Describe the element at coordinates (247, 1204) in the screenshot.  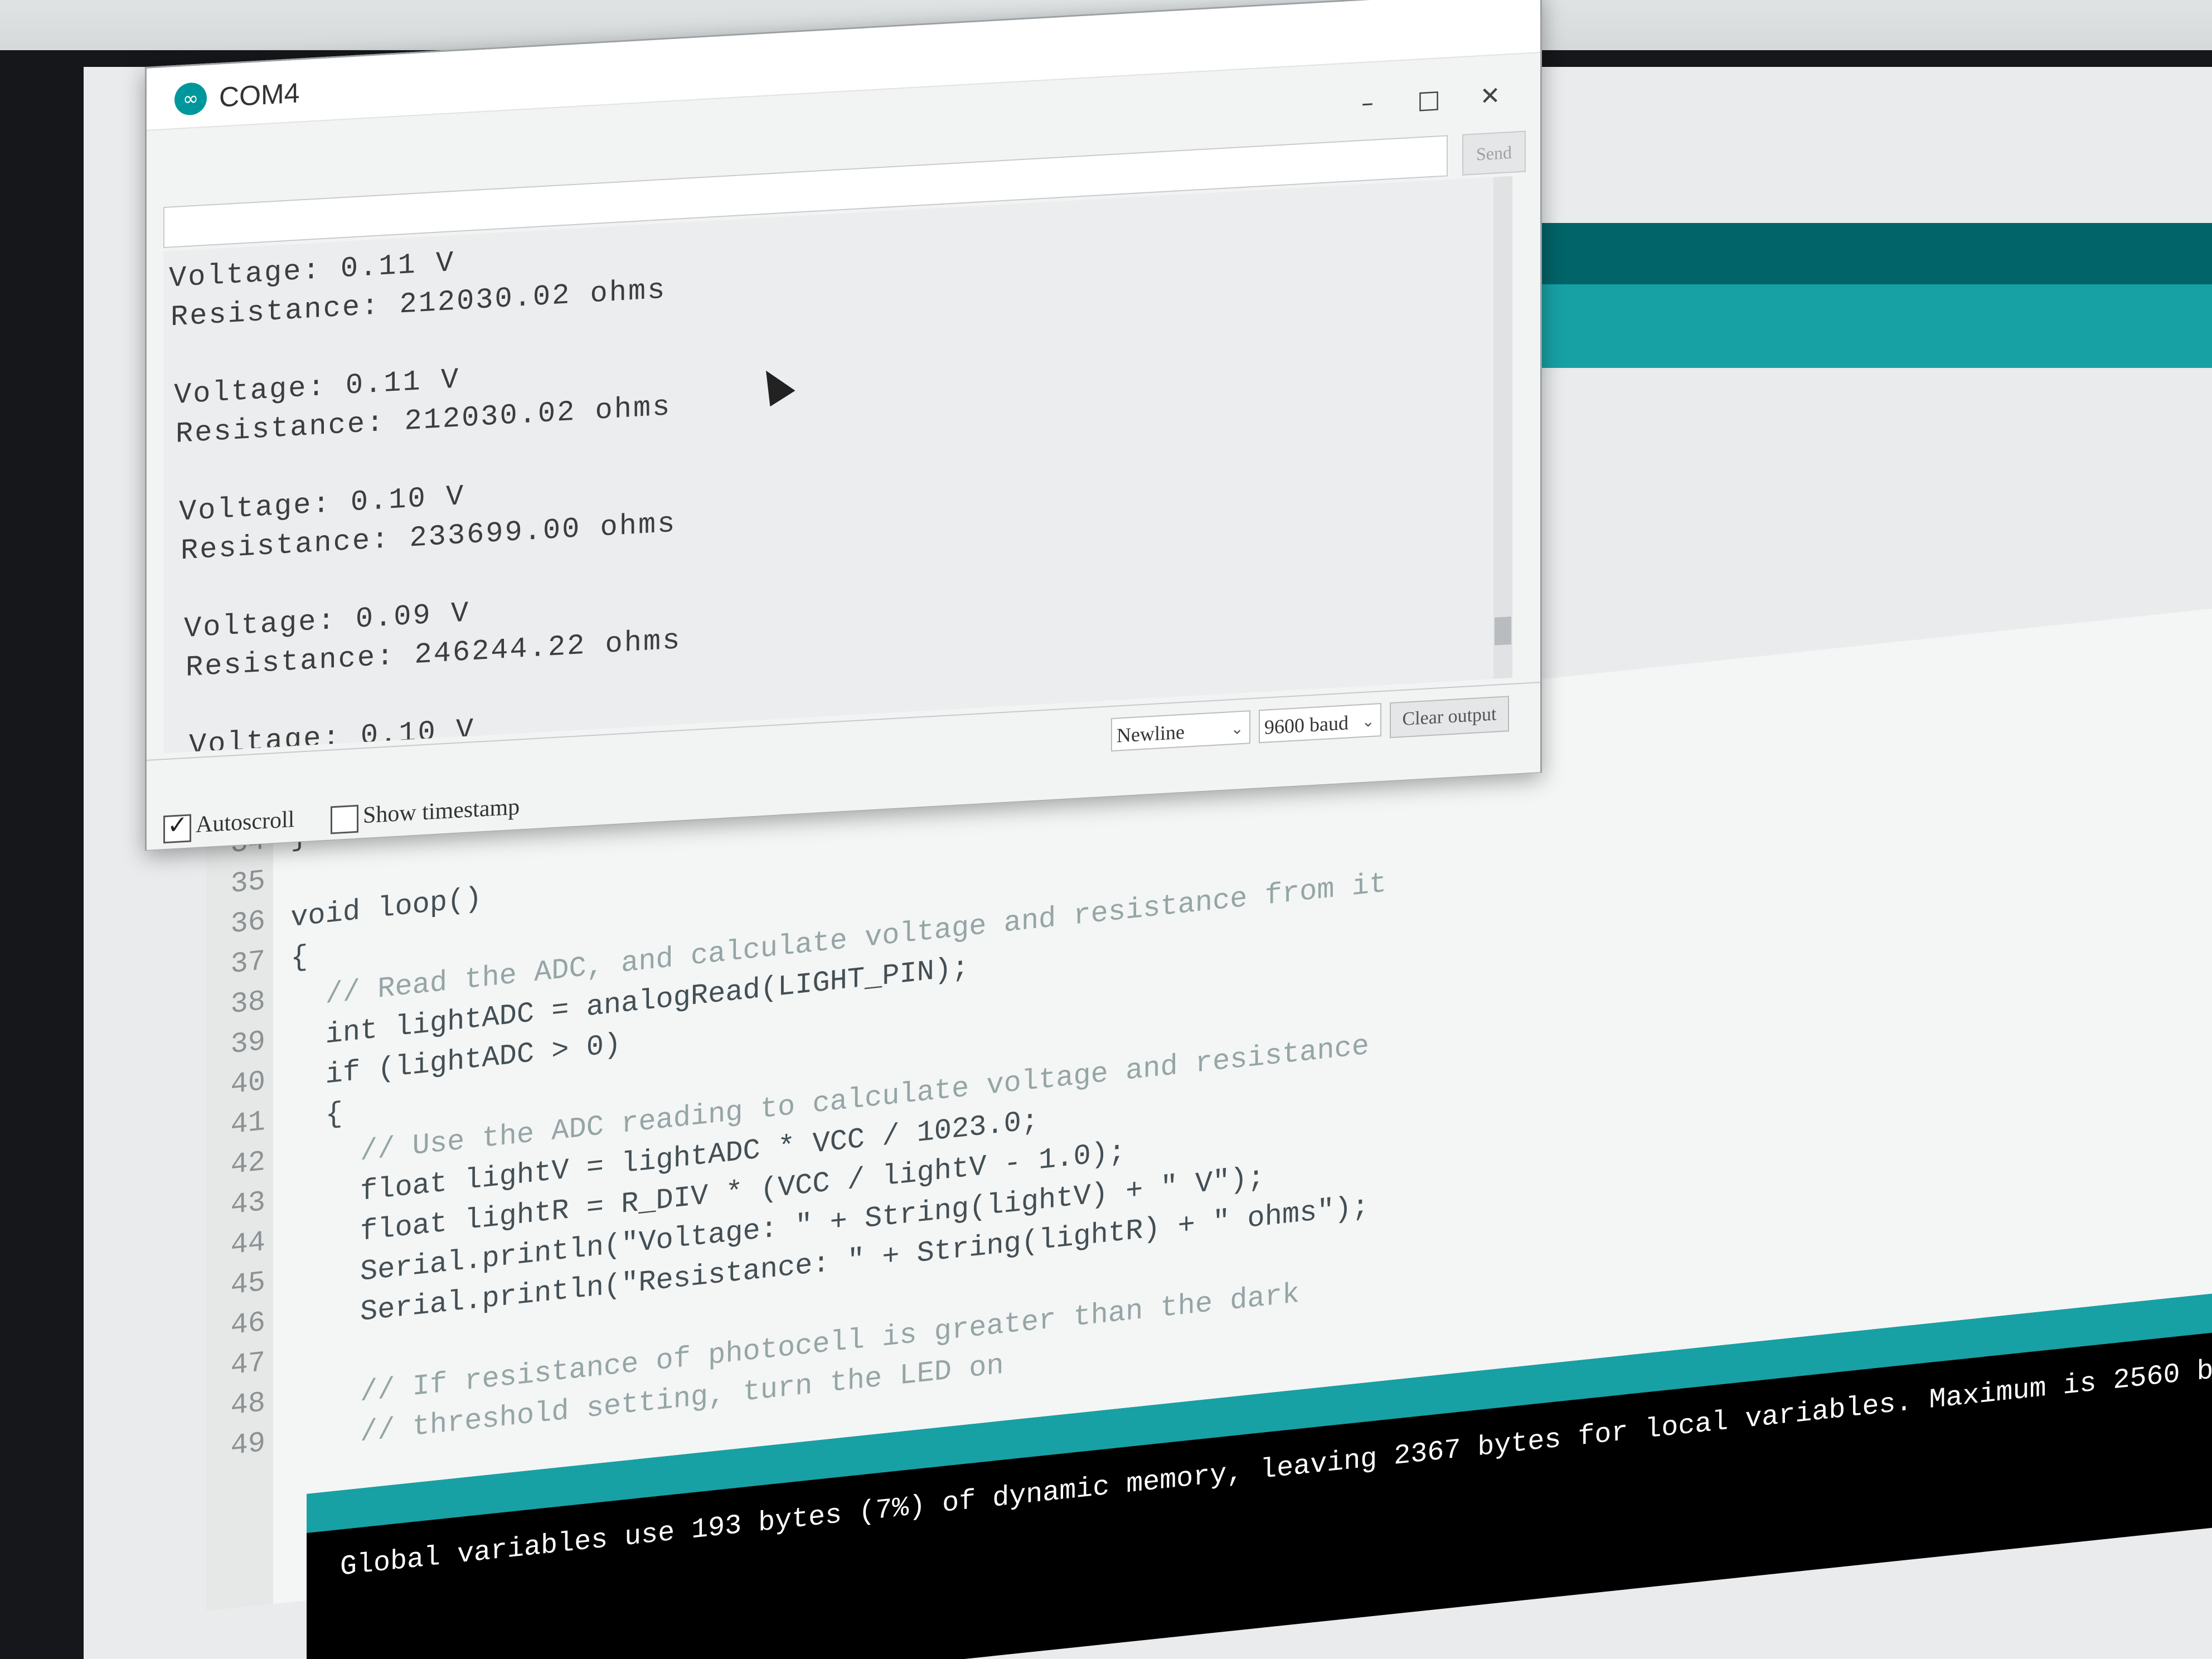
I see `line-number: 43` at that location.